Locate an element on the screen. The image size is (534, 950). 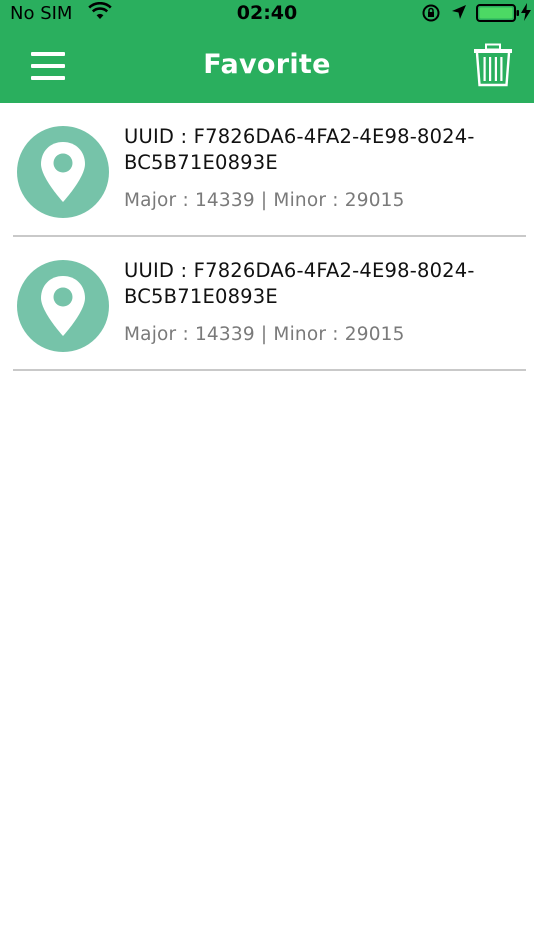
location-arrow-icon is located at coordinates (459, 14).